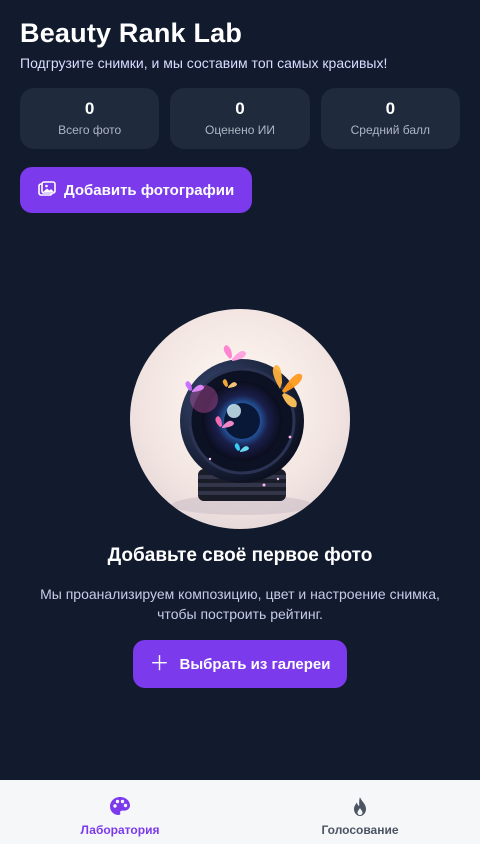  I want to click on stats-row: 0 Всего фото 0 Оценено ИИ 0 Средний балл, so click(240, 118).